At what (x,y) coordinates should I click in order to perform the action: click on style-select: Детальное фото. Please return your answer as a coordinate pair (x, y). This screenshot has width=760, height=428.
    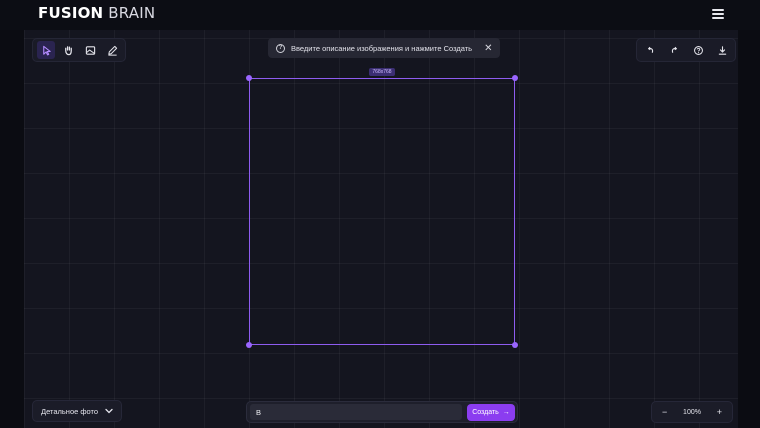
    Looking at the image, I should click on (77, 411).